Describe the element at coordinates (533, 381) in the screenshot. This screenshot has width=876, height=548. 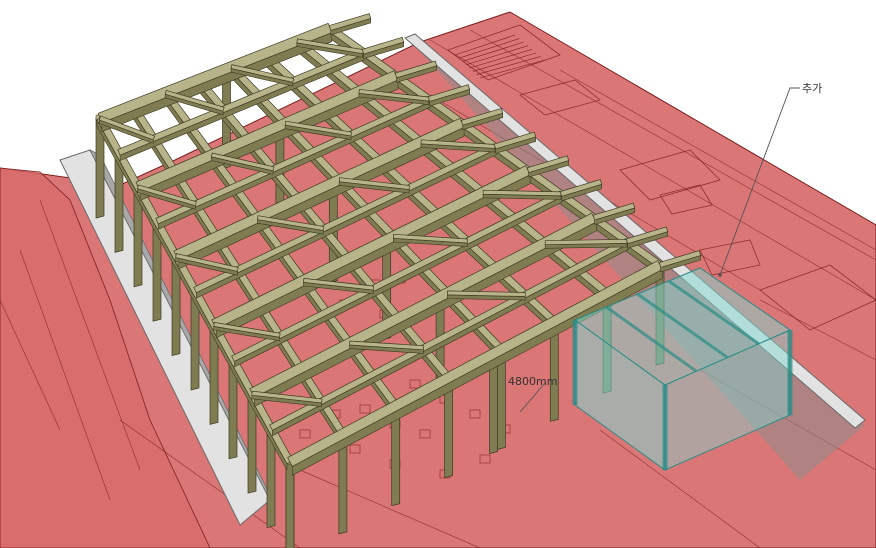
I see `dimension-label: 4800mm` at that location.